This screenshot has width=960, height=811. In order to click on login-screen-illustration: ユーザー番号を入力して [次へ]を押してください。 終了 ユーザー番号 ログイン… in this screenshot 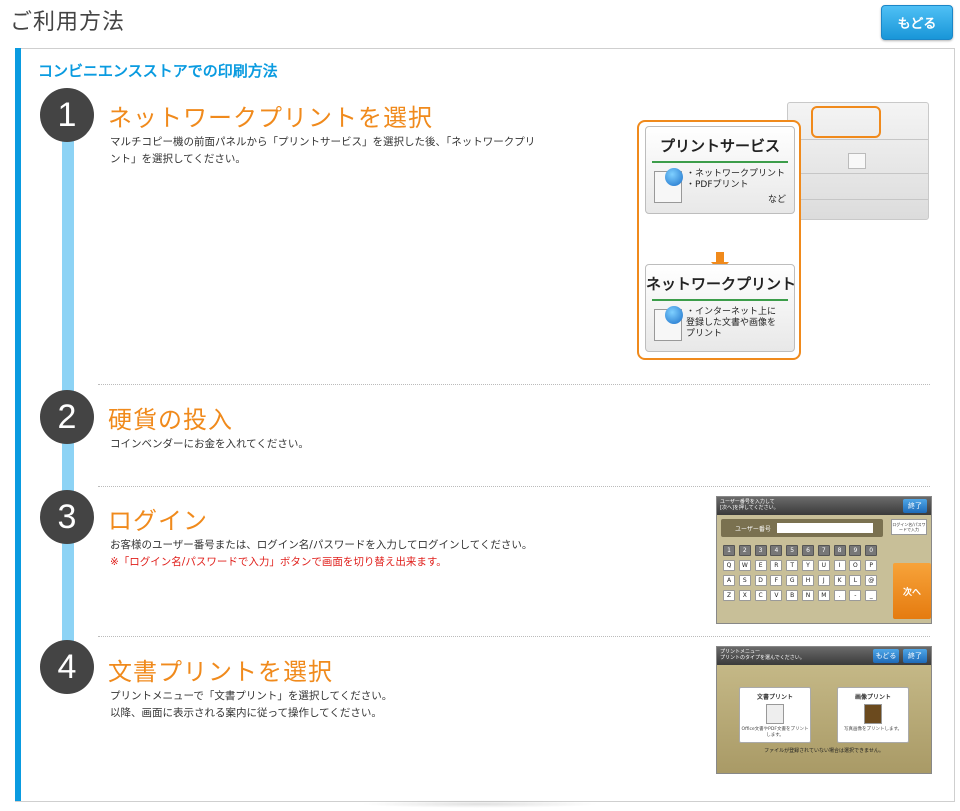, I will do `click(824, 560)`.